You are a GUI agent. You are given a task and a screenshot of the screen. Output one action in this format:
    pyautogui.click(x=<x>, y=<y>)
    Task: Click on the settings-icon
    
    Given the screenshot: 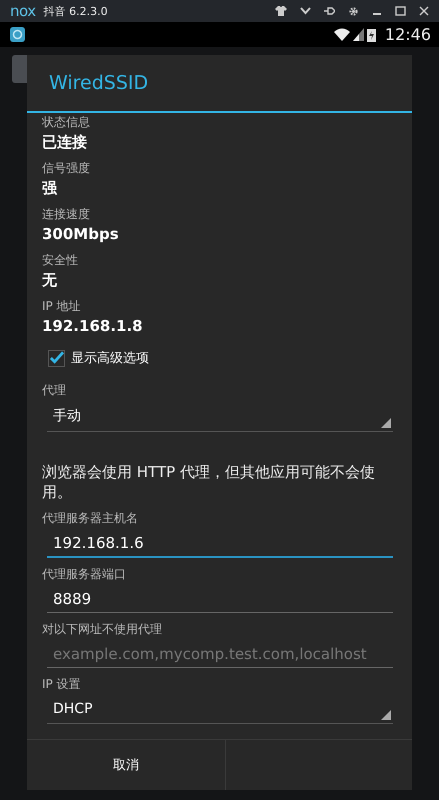 What is the action you would take?
    pyautogui.click(x=353, y=11)
    